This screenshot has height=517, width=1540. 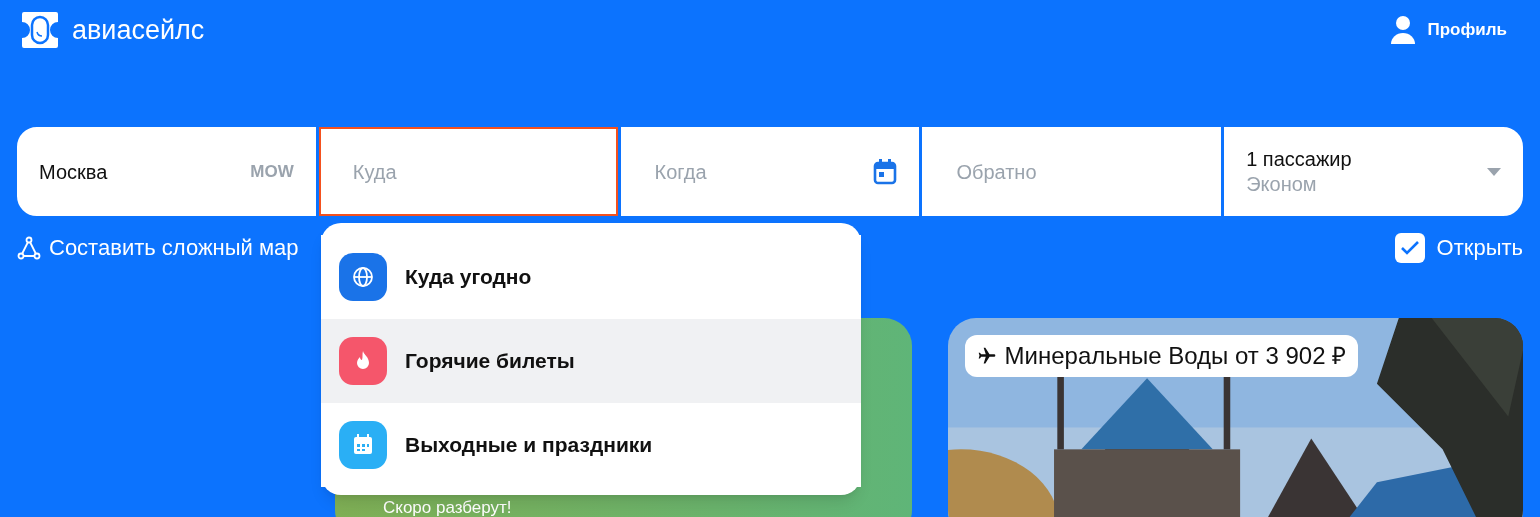 I want to click on logo-text: авиасейлс, so click(x=138, y=30).